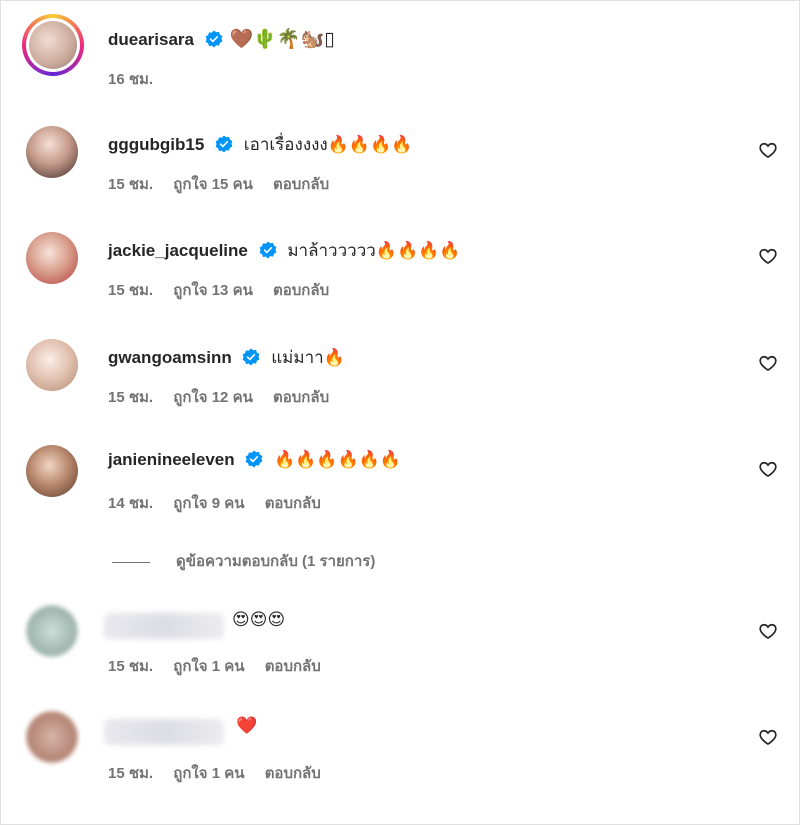 This screenshot has width=800, height=825. I want to click on comment-username: gwangoamsinn, so click(170, 357).